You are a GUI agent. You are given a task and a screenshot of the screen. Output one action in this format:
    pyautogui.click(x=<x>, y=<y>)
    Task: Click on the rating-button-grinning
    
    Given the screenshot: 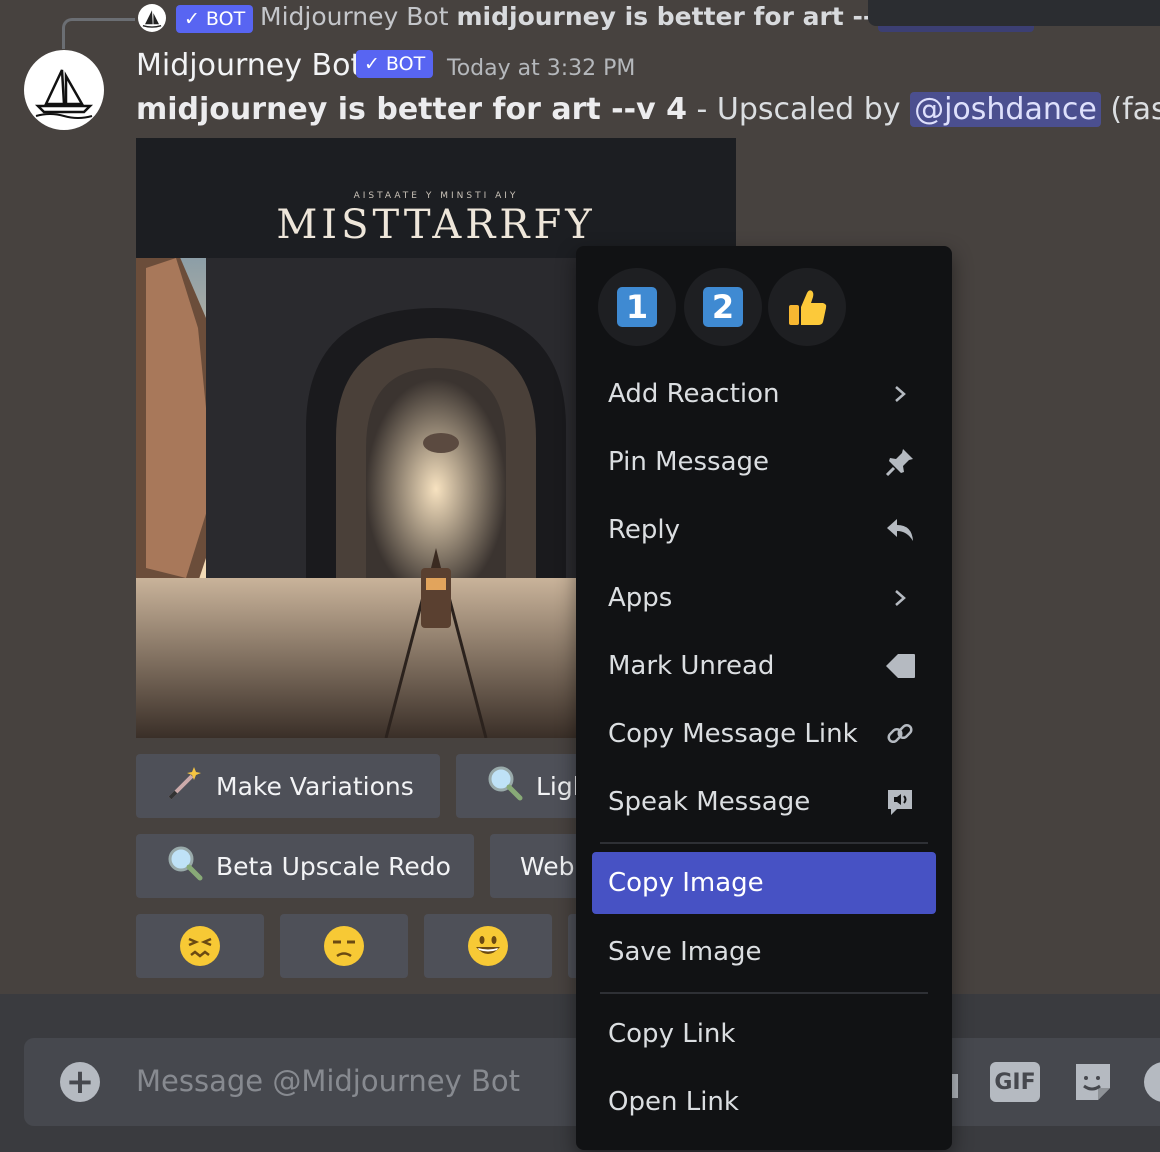 What is the action you would take?
    pyautogui.click(x=488, y=946)
    